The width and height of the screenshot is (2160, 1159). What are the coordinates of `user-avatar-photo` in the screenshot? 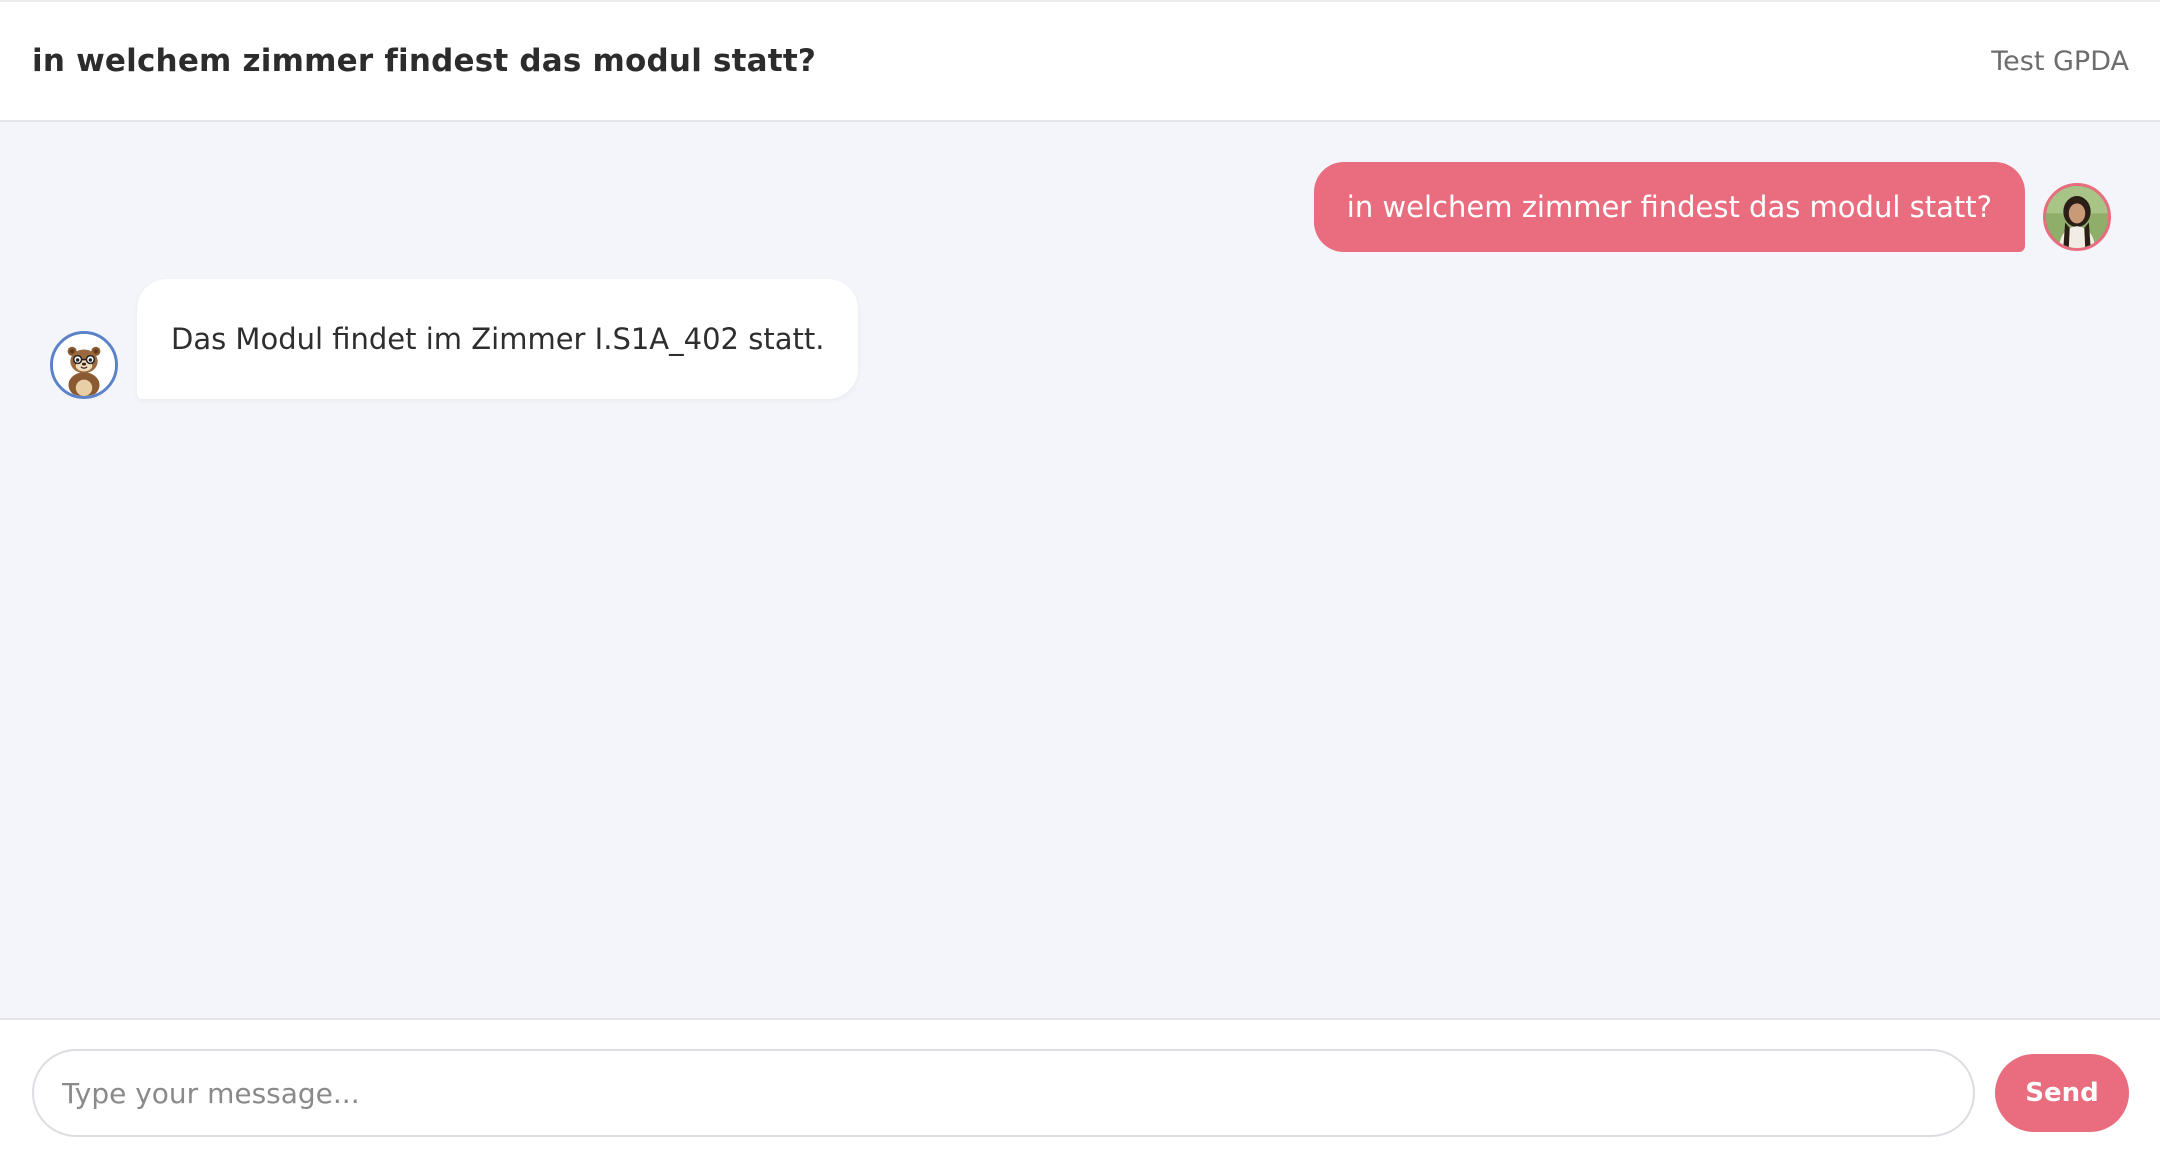 It's located at (2077, 217).